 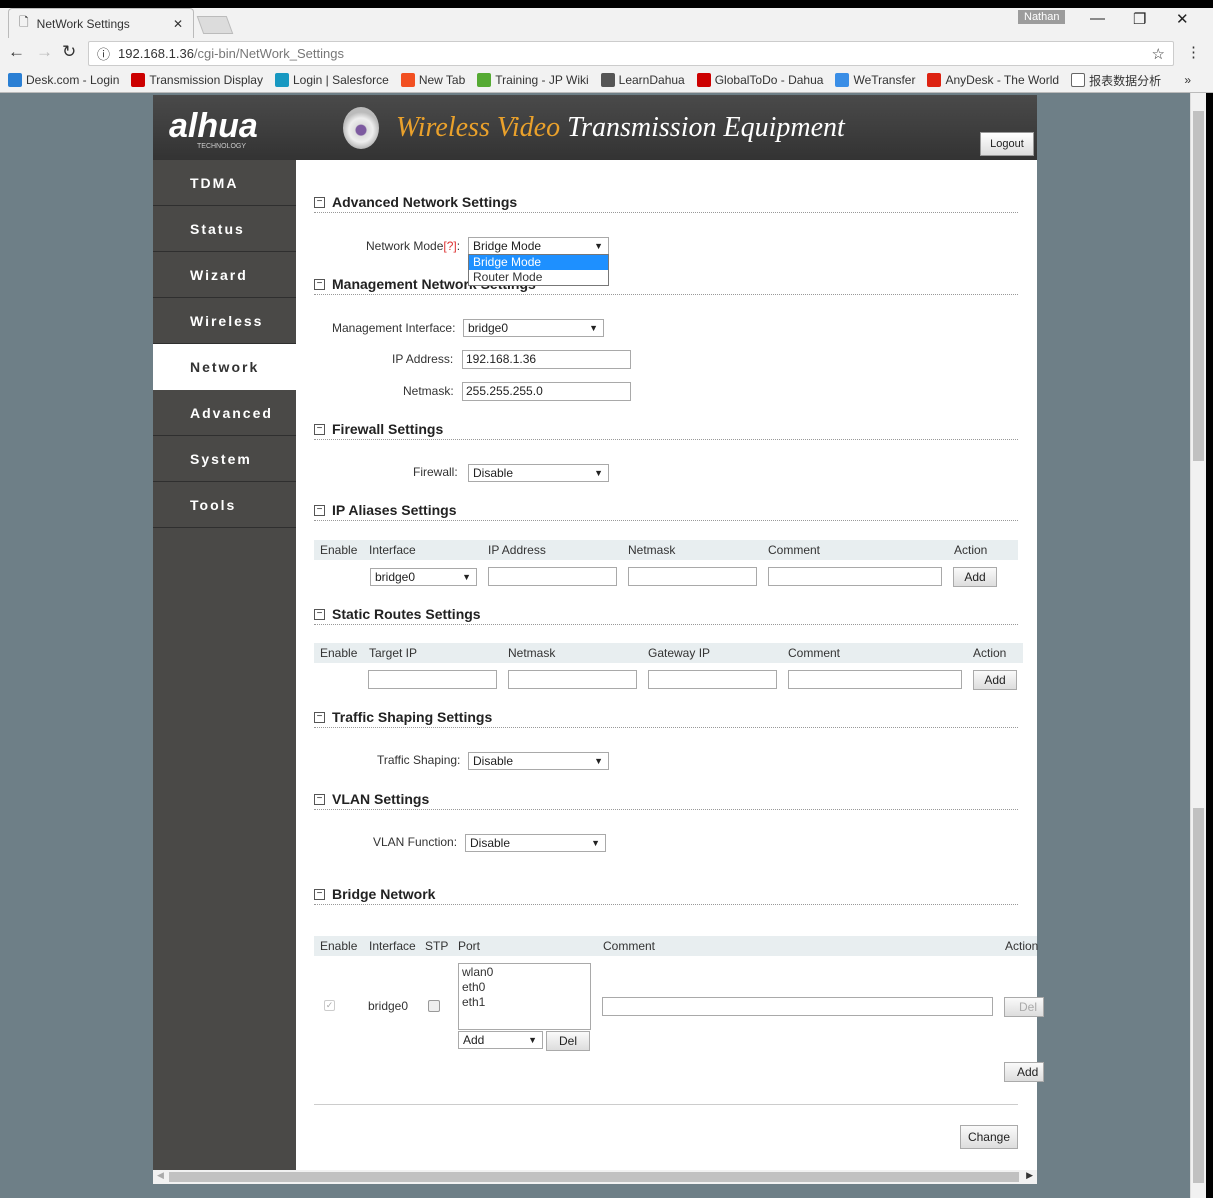 I want to click on firewall-select: Disable, so click(x=538, y=473).